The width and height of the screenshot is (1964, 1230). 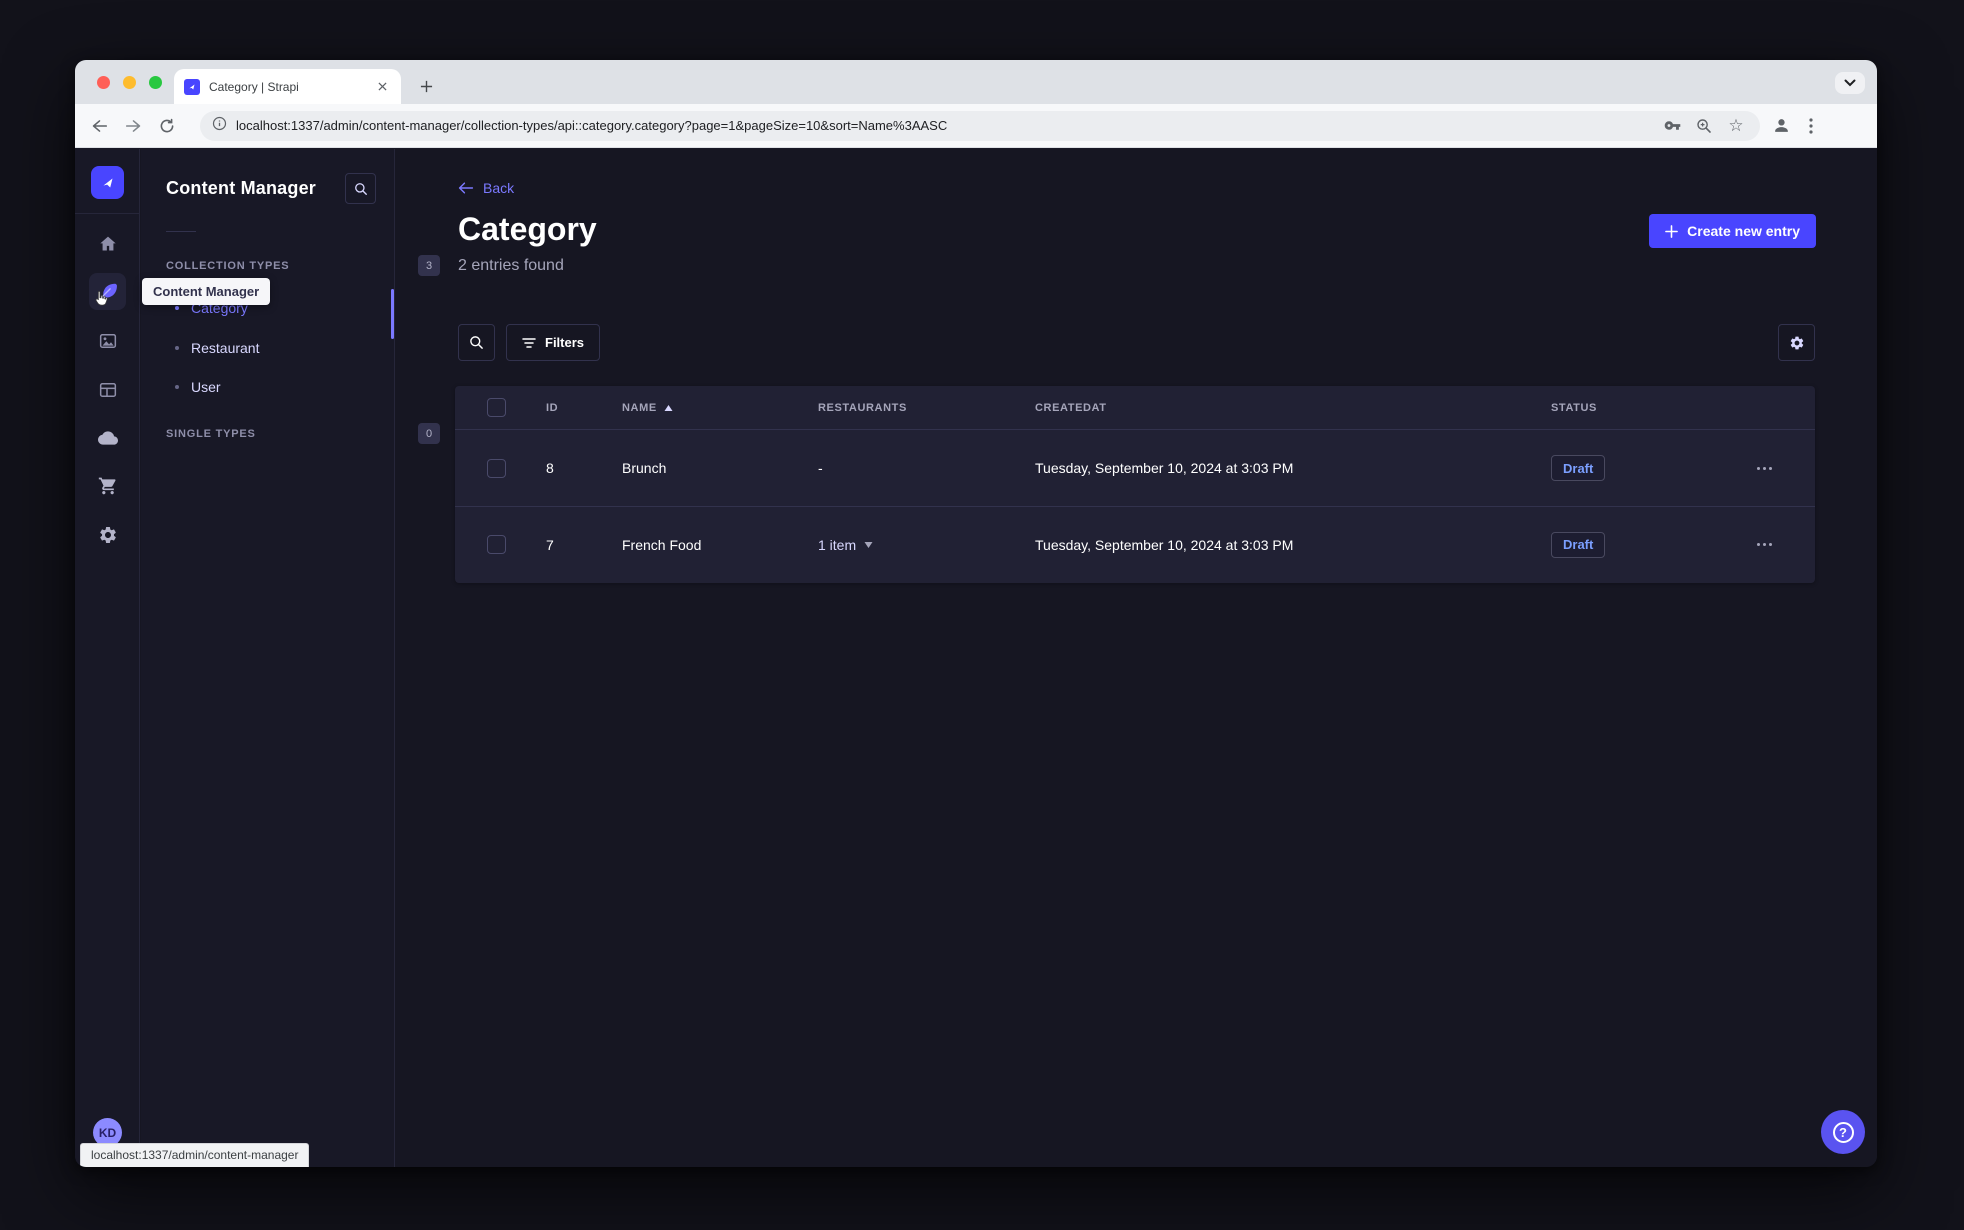 I want to click on subnav-search-button, so click(x=360, y=188).